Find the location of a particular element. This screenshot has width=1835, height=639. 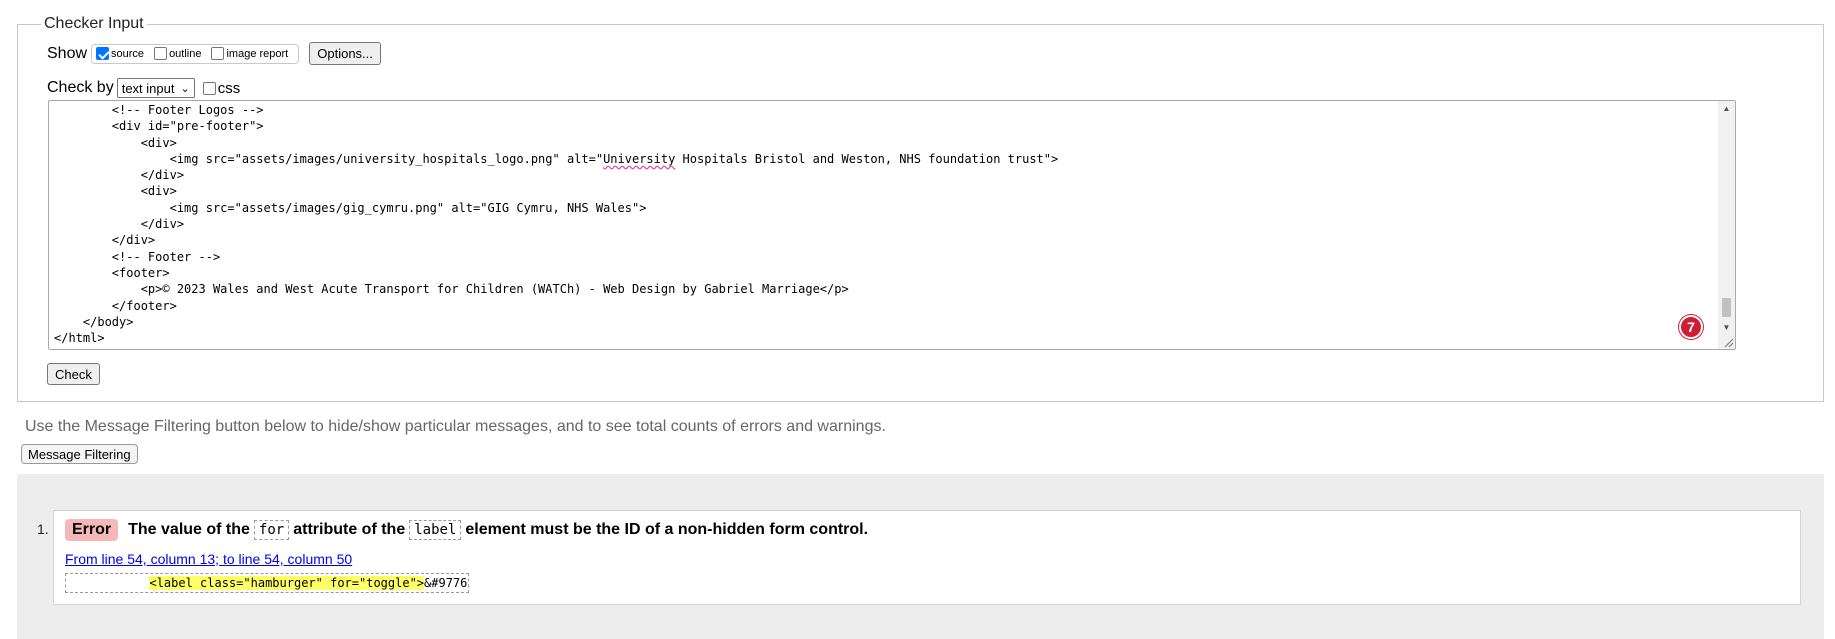

show-outline-checkbox: outline is located at coordinates (177, 53).